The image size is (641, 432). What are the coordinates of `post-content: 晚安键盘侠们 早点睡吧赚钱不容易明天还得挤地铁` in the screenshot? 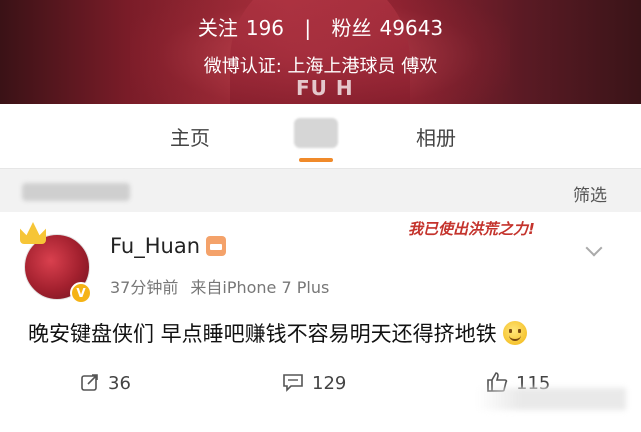 It's located at (277, 333).